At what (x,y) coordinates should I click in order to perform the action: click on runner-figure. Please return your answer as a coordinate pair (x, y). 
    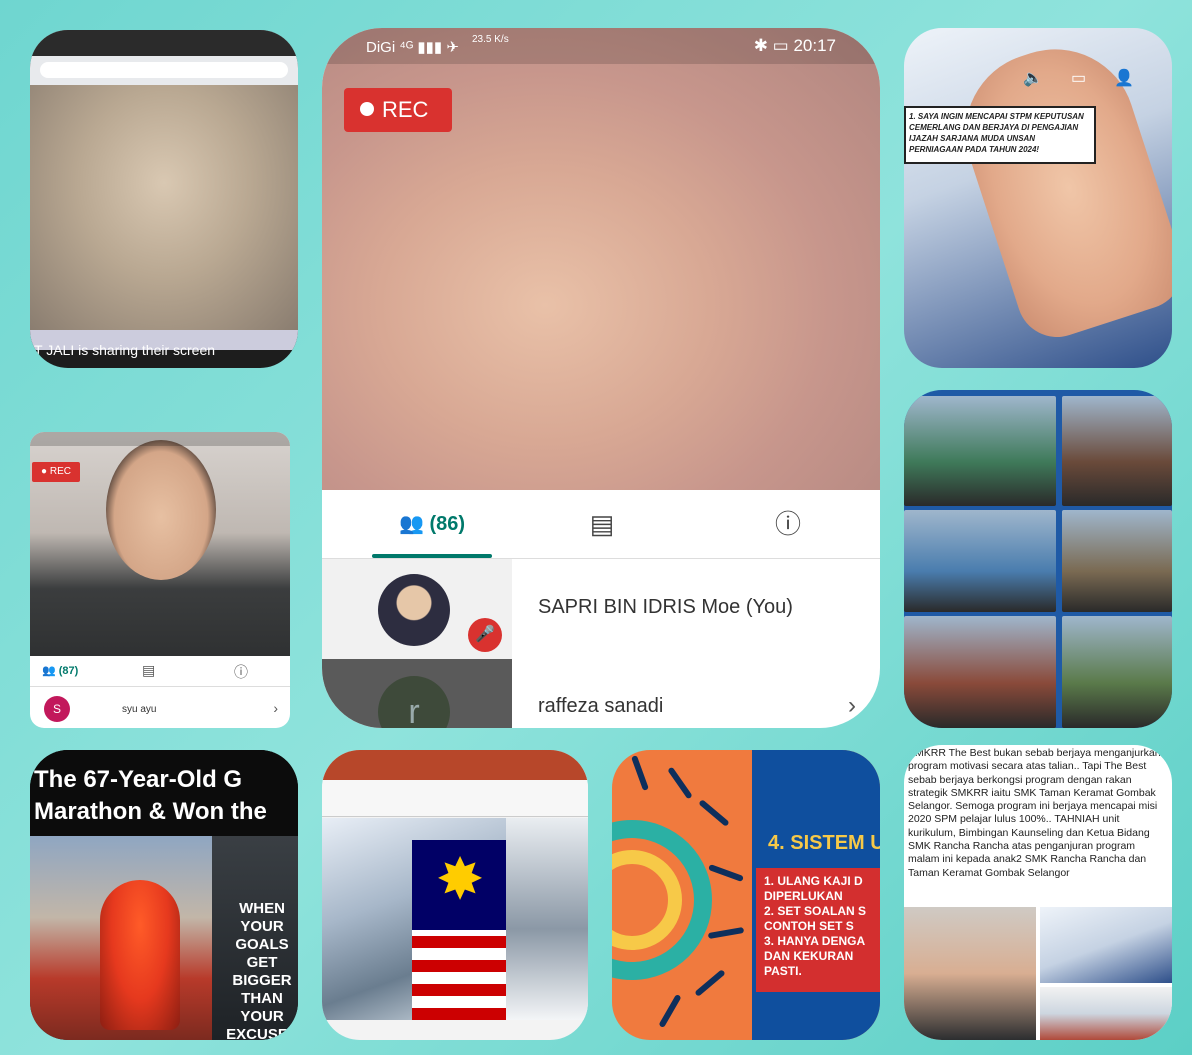
    Looking at the image, I should click on (140, 955).